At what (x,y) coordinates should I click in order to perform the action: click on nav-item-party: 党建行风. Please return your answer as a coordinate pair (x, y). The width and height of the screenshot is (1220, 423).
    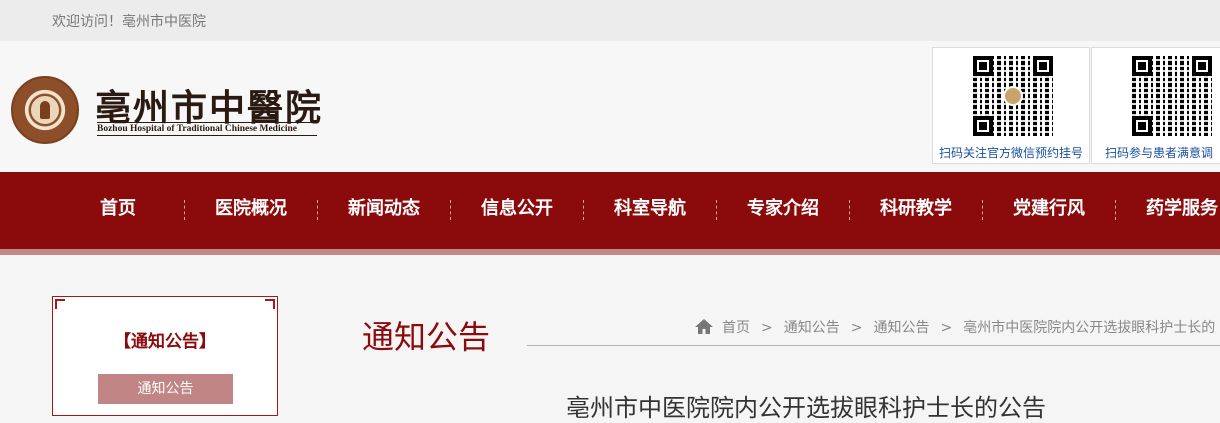
    Looking at the image, I should click on (1049, 208).